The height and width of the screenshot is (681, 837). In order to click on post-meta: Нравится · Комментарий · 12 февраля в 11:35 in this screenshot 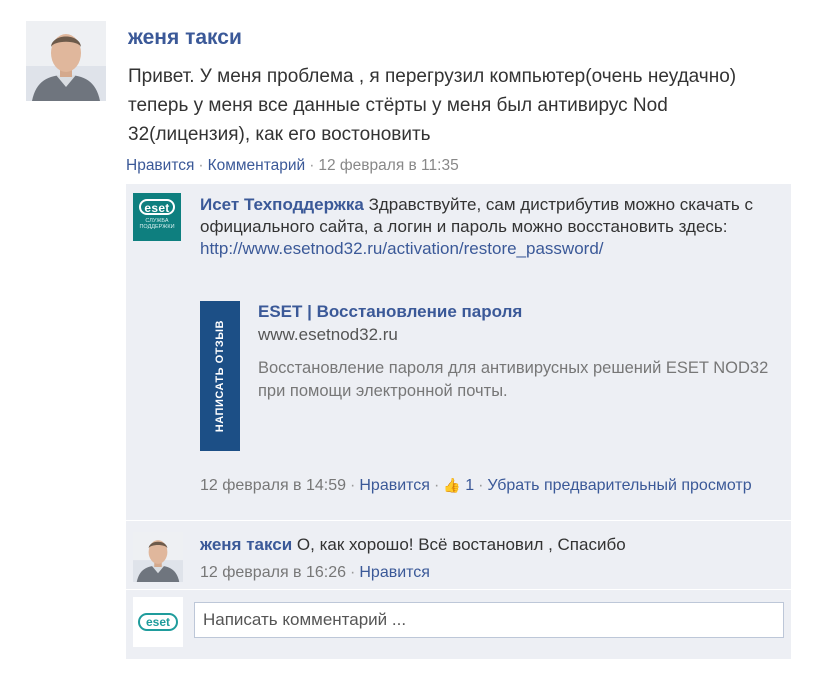, I will do `click(292, 166)`.